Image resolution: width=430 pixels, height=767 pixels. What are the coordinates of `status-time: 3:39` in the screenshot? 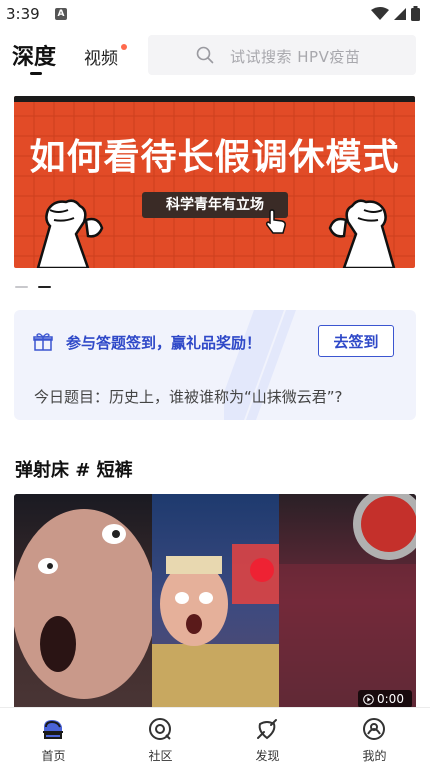 It's located at (23, 14).